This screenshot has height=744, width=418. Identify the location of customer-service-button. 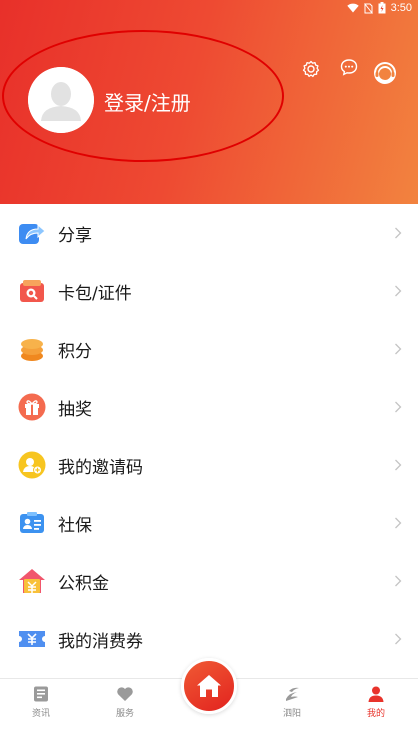
(385, 73).